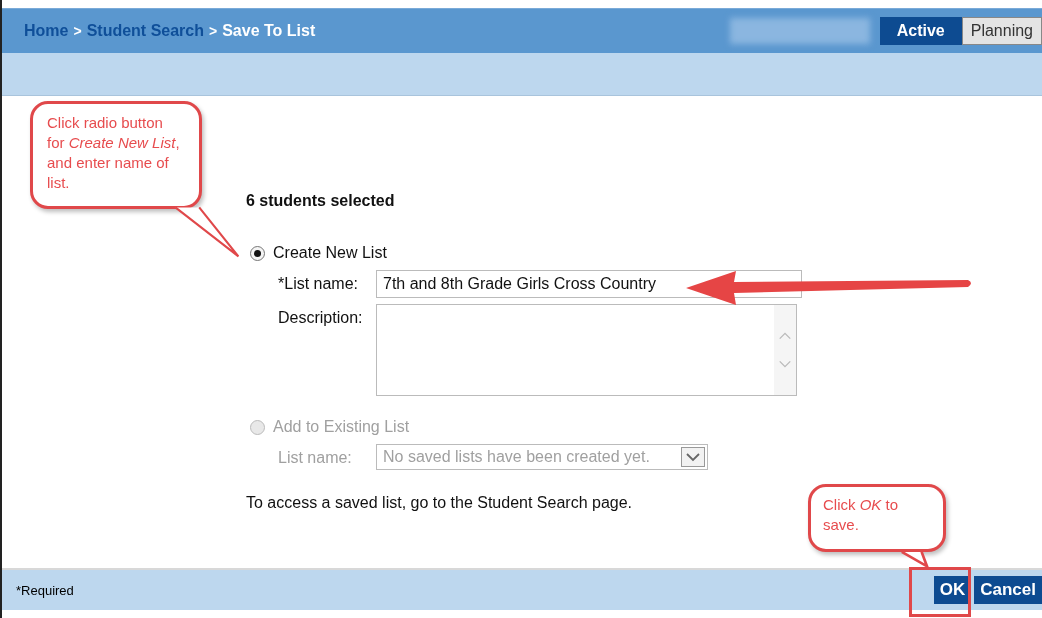  Describe the element at coordinates (330, 253) in the screenshot. I see `radio-label: Create New List` at that location.